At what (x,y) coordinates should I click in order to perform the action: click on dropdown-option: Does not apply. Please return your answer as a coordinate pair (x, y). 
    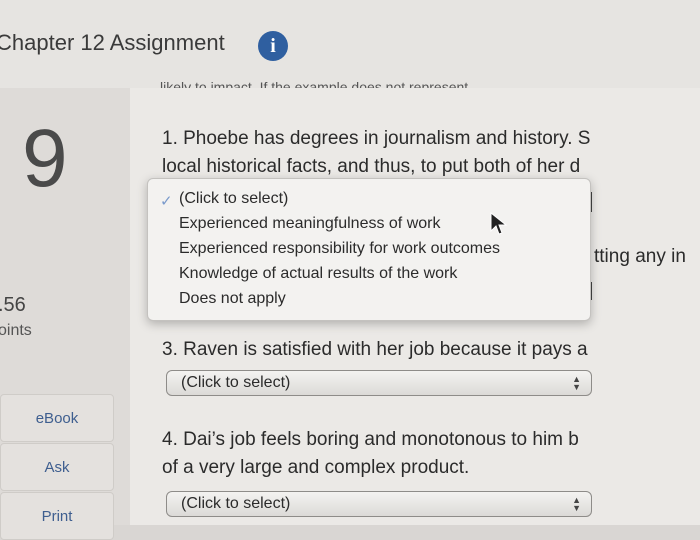
    Looking at the image, I should click on (232, 299).